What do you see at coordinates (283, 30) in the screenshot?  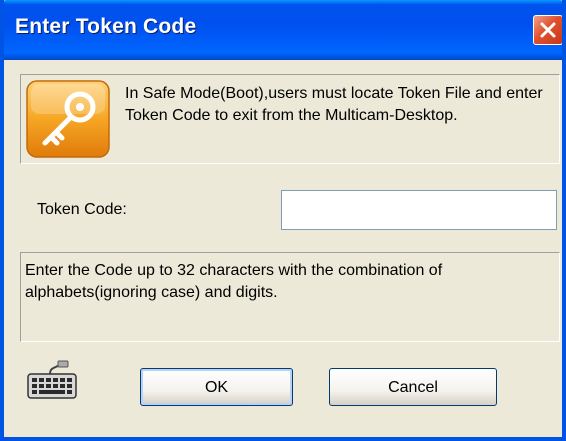 I see `title-bar: Enter Token Code` at bounding box center [283, 30].